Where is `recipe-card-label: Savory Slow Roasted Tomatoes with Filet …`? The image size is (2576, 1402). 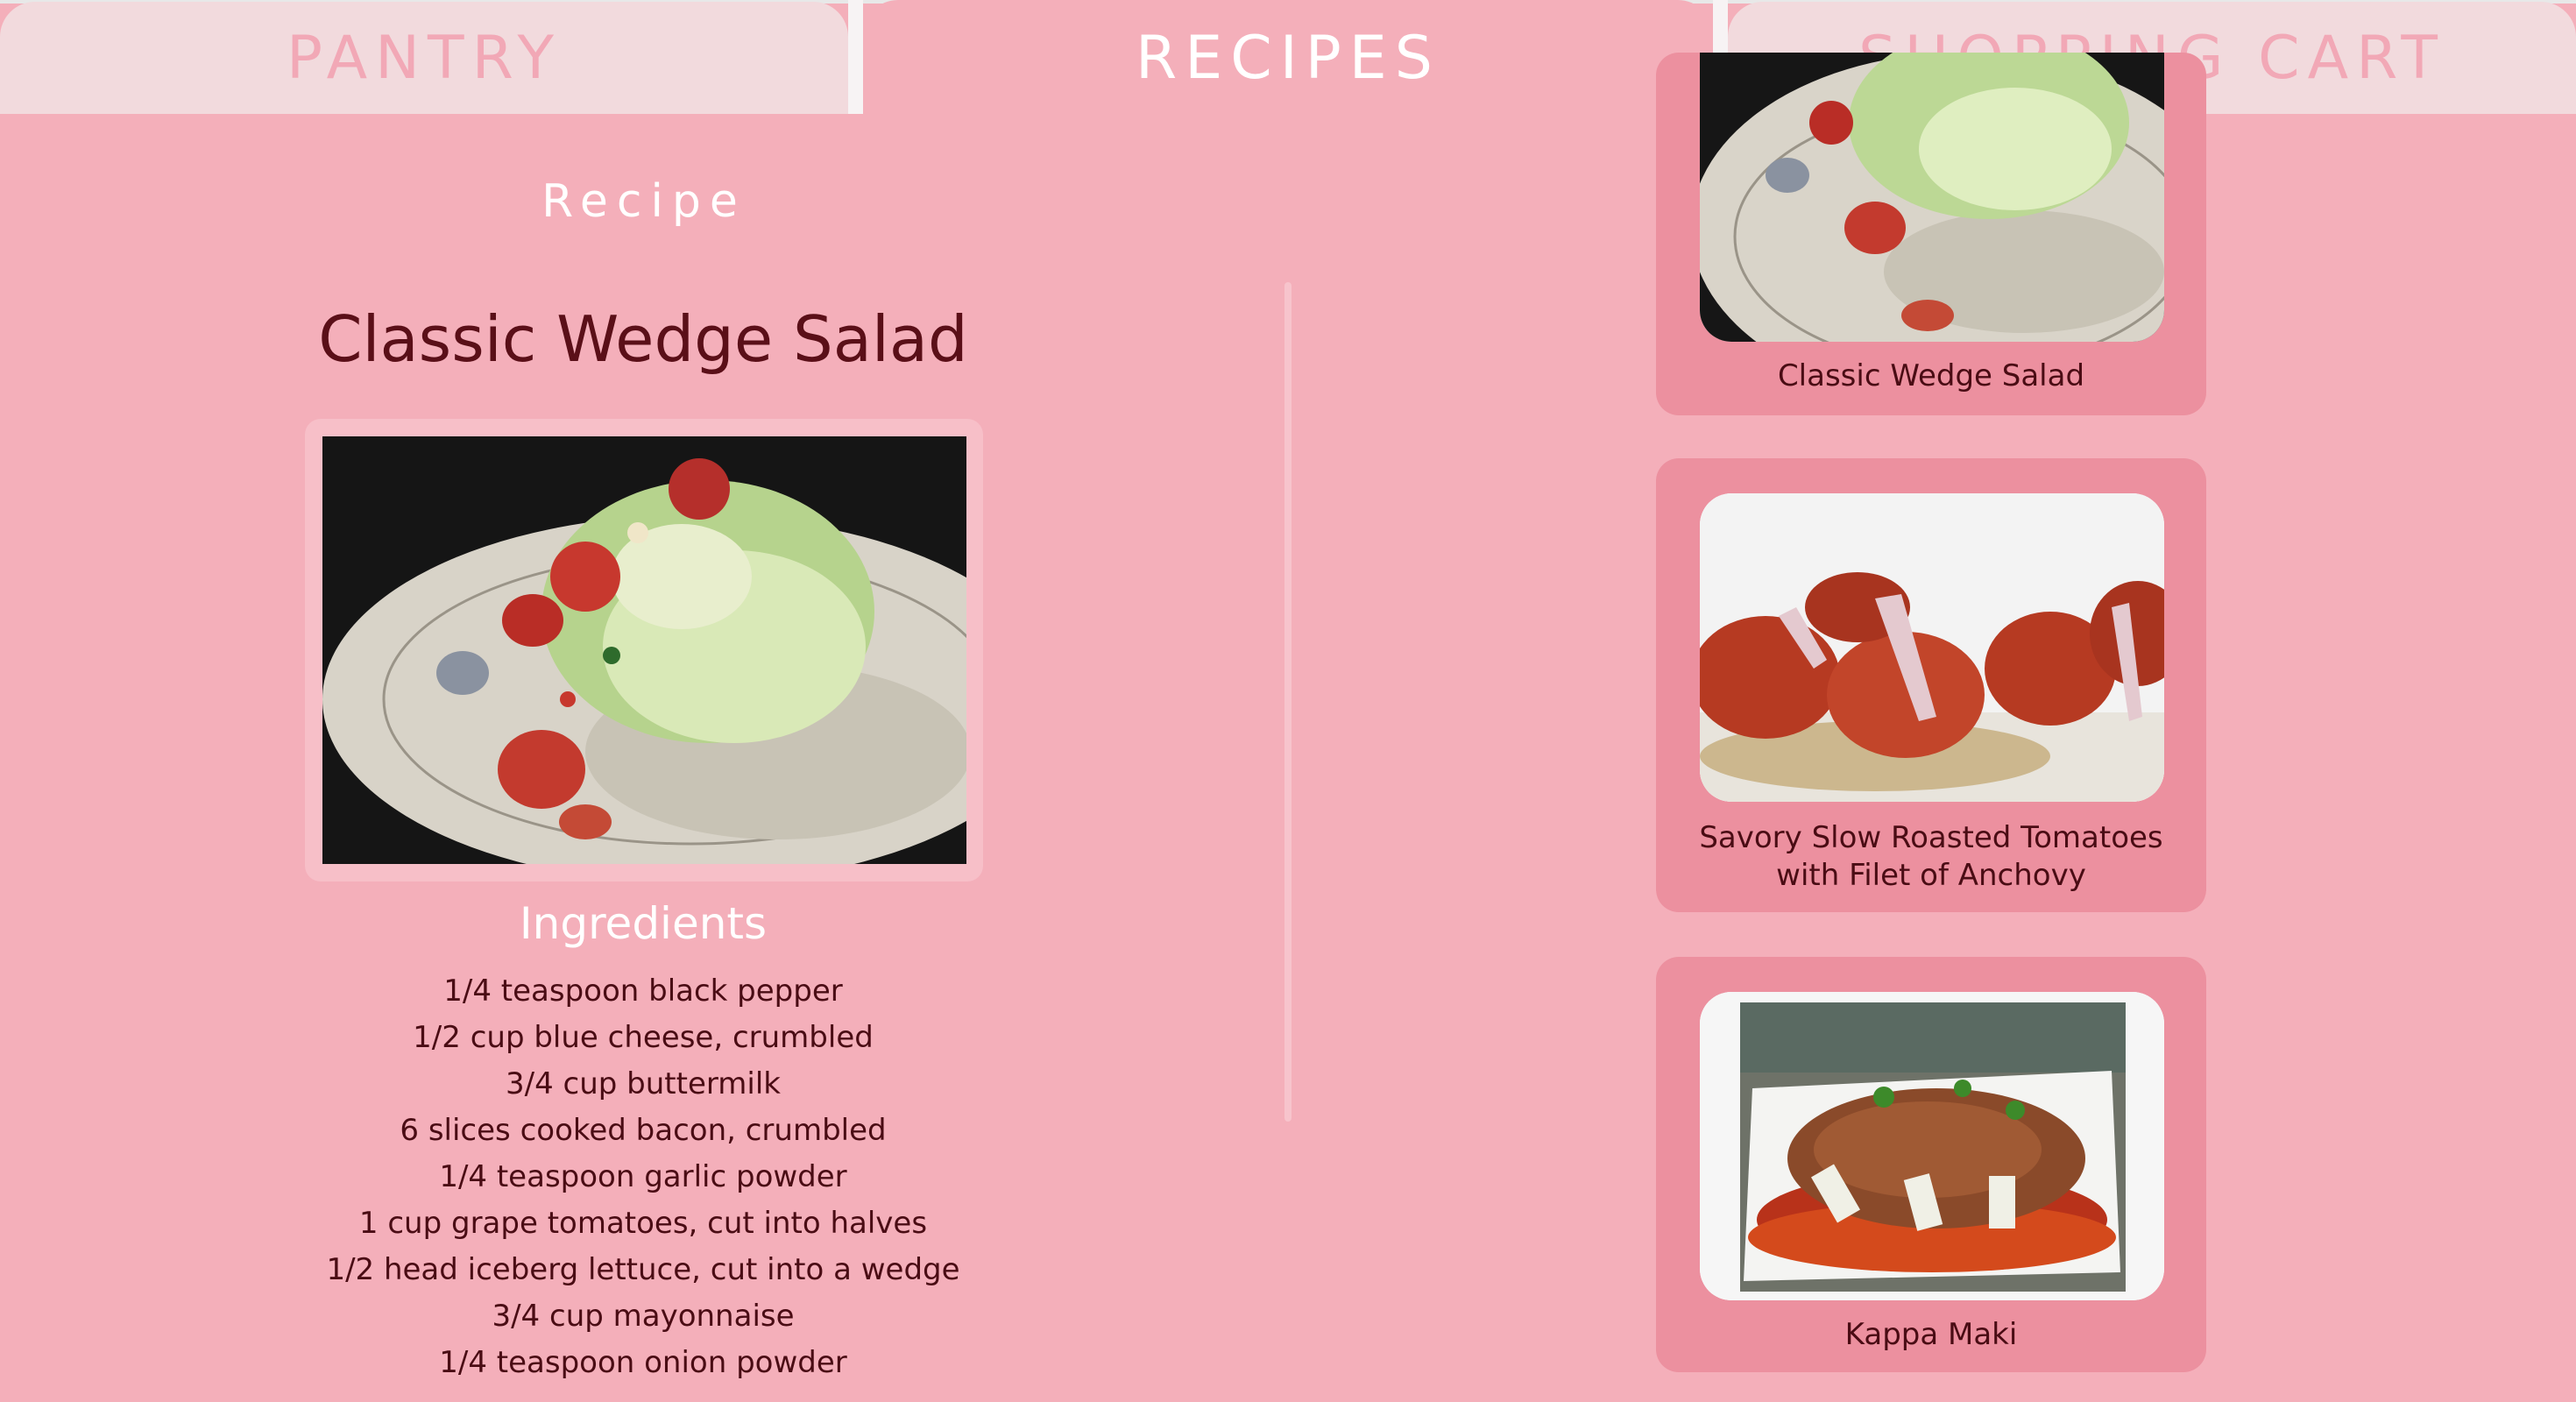
recipe-card-label: Savory Slow Roasted Tomatoes with Filet … is located at coordinates (1931, 856).